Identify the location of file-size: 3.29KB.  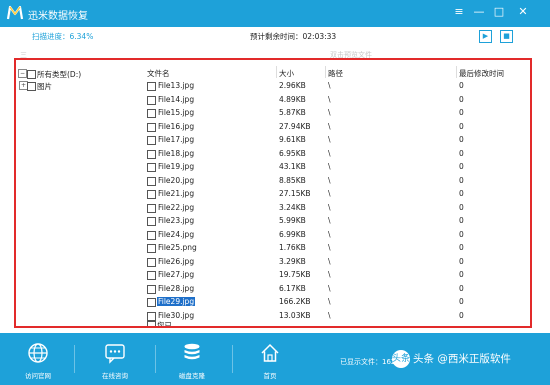
(292, 261).